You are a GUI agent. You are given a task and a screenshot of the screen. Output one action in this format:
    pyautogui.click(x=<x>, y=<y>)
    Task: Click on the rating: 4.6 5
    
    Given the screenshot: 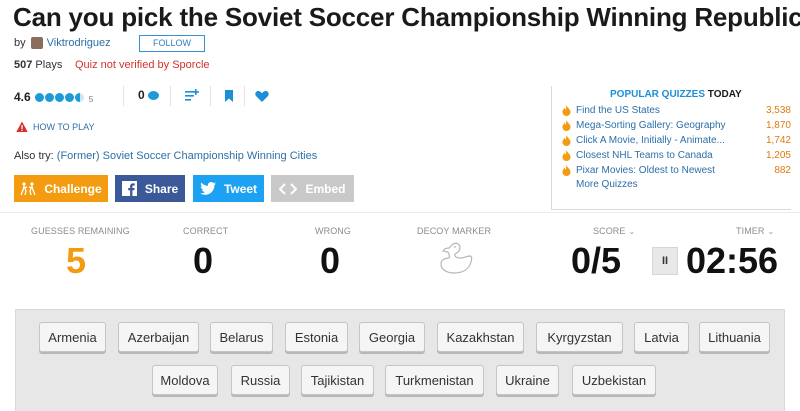 What is the action you would take?
    pyautogui.click(x=53, y=97)
    